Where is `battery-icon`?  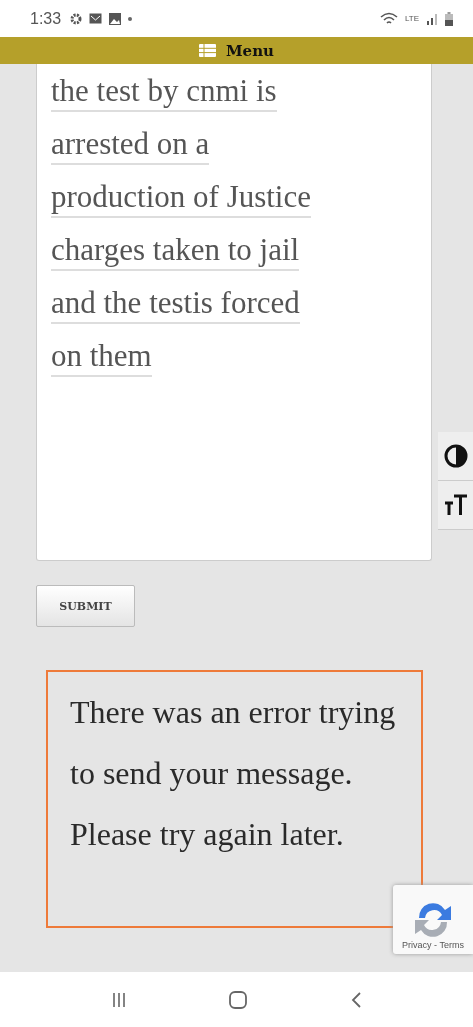 battery-icon is located at coordinates (449, 18).